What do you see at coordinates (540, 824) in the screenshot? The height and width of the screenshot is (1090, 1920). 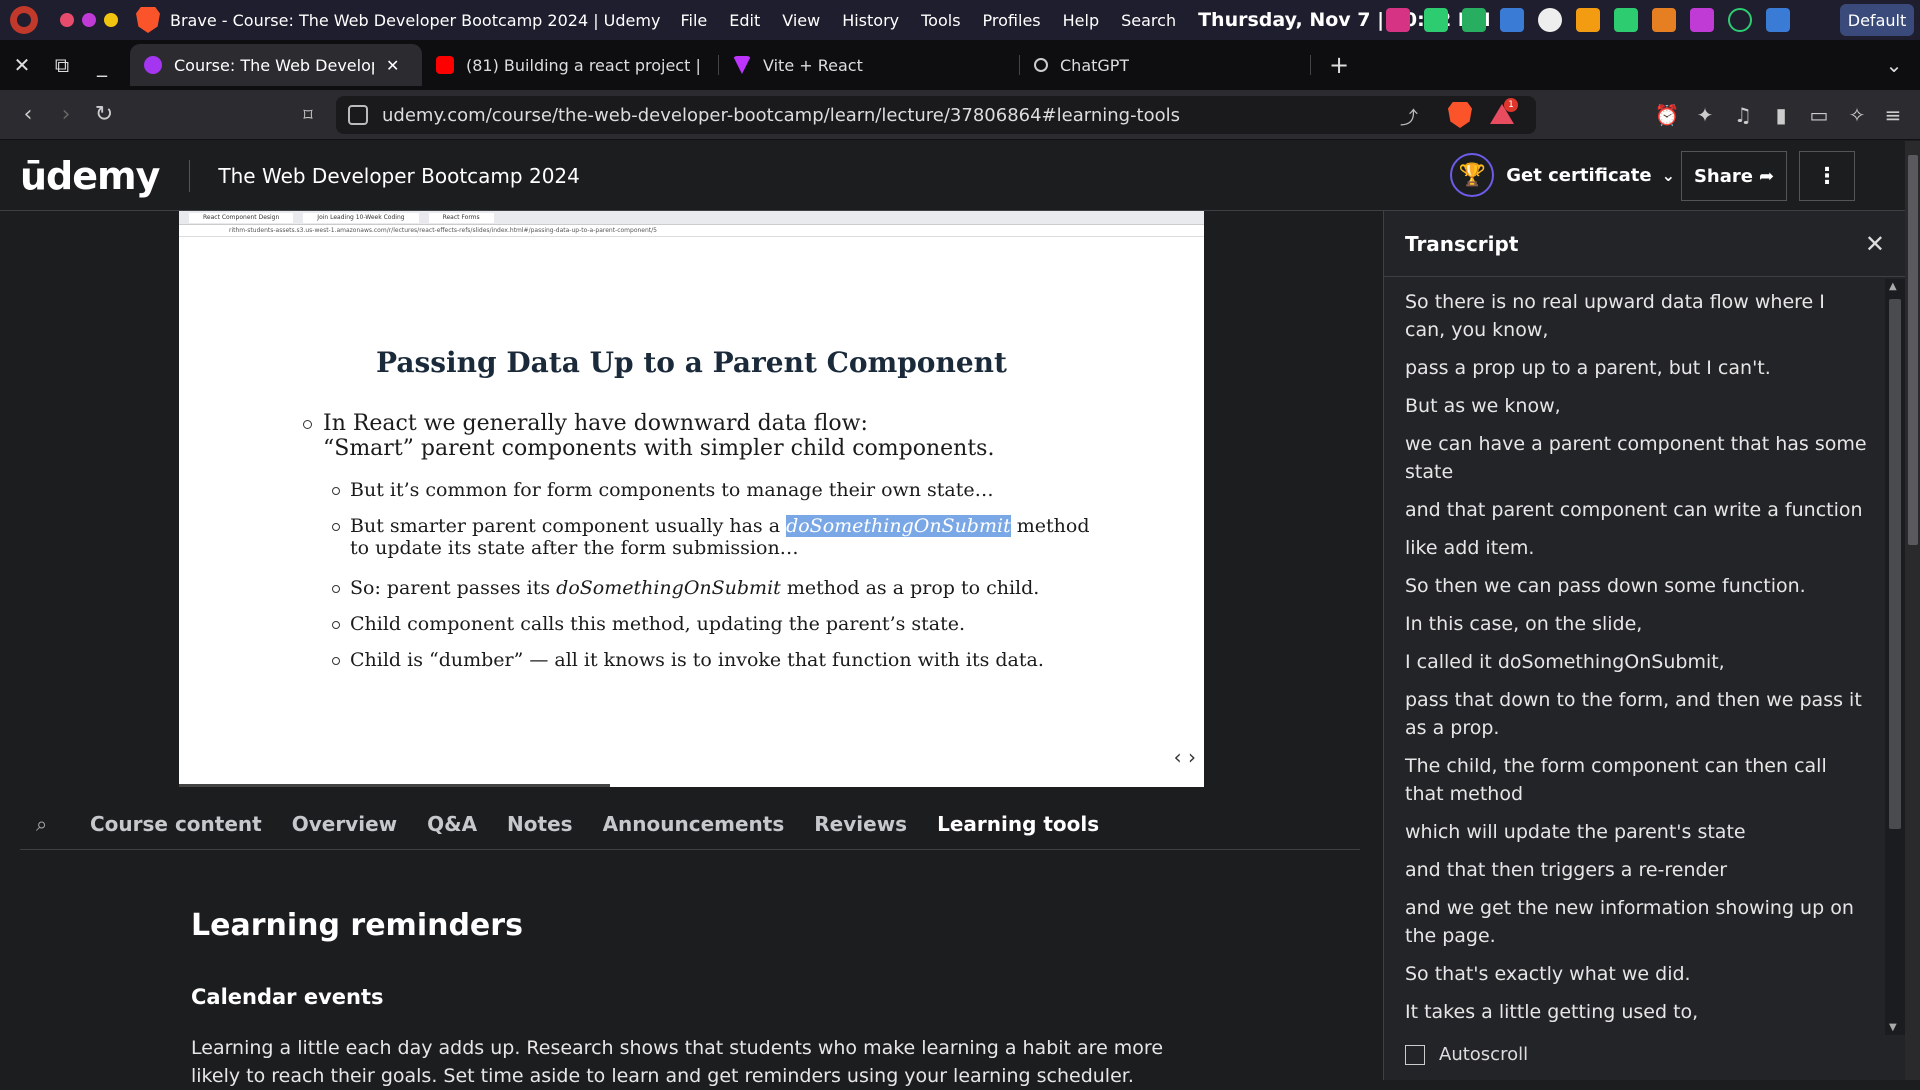 I see `tab-notes: Notes` at bounding box center [540, 824].